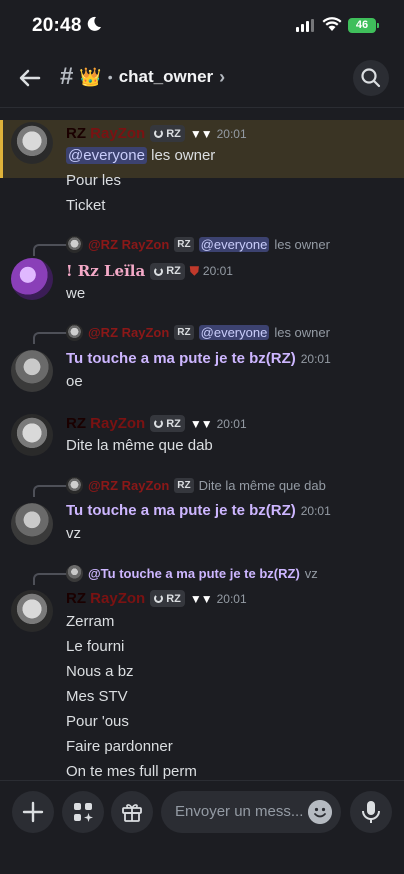 The image size is (404, 874). I want to click on message-text: Pour les, so click(94, 180).